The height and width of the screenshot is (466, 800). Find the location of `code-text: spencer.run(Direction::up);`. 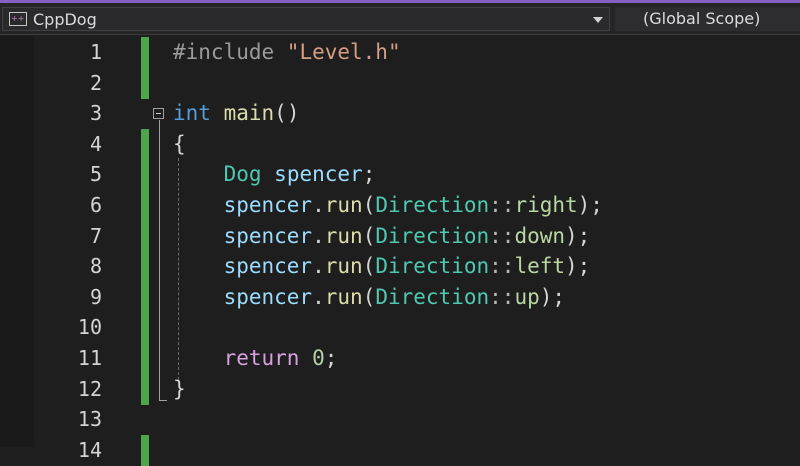

code-text: spencer.run(Direction::up); is located at coordinates (369, 297).